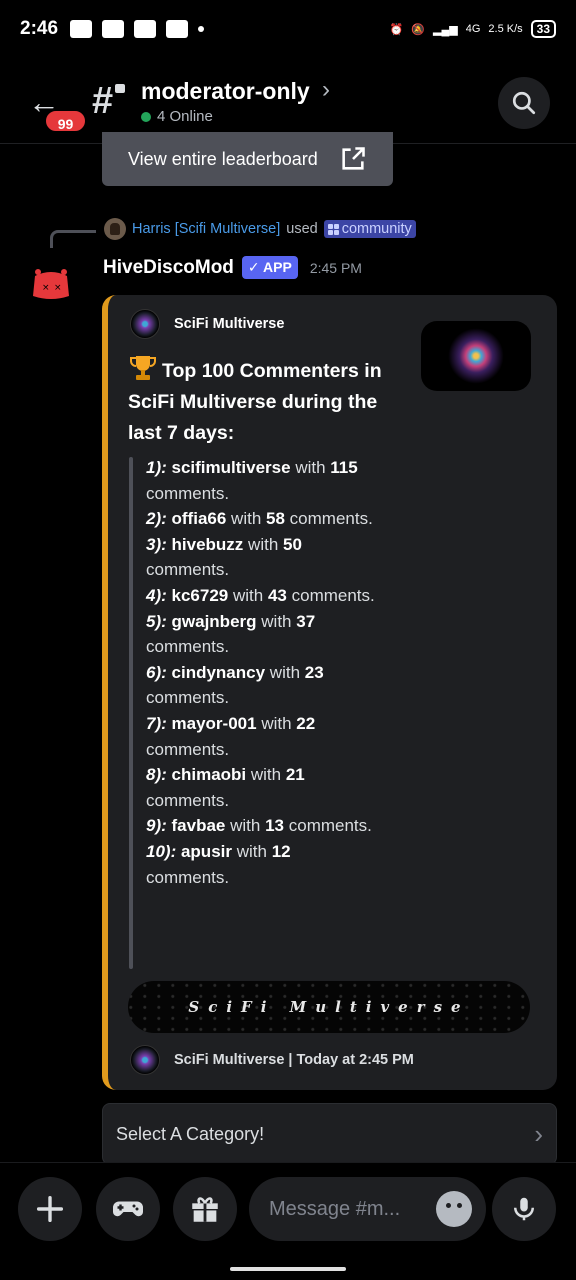 The height and width of the screenshot is (1280, 576). Describe the element at coordinates (51, 284) in the screenshot. I see `bot-avatar: × ×` at that location.